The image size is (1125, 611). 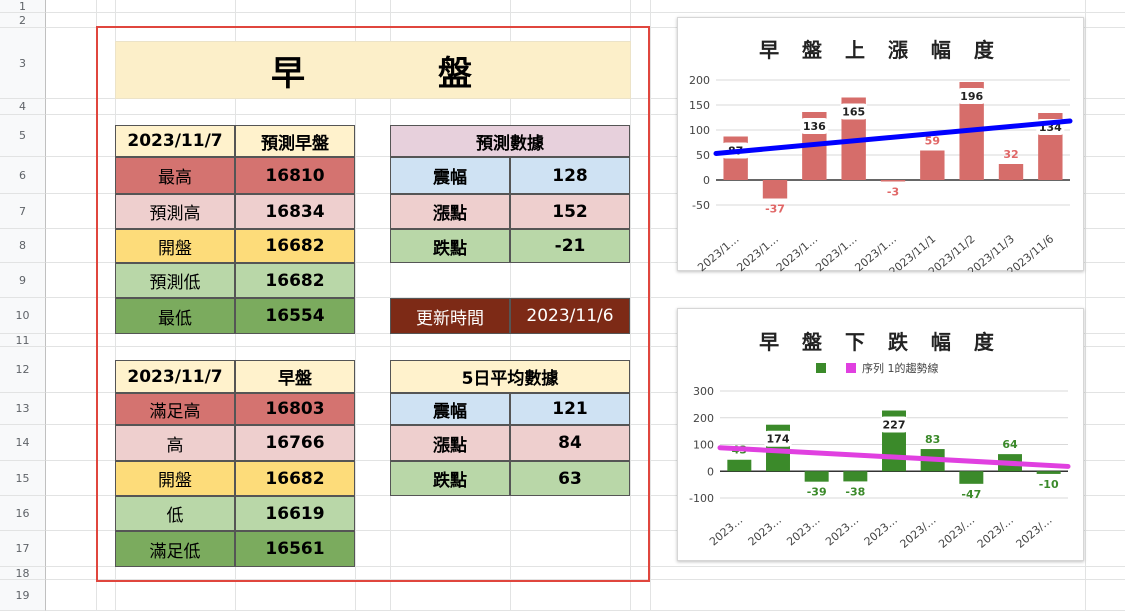 I want to click on update-label-cell: 更新時間, so click(x=450, y=316).